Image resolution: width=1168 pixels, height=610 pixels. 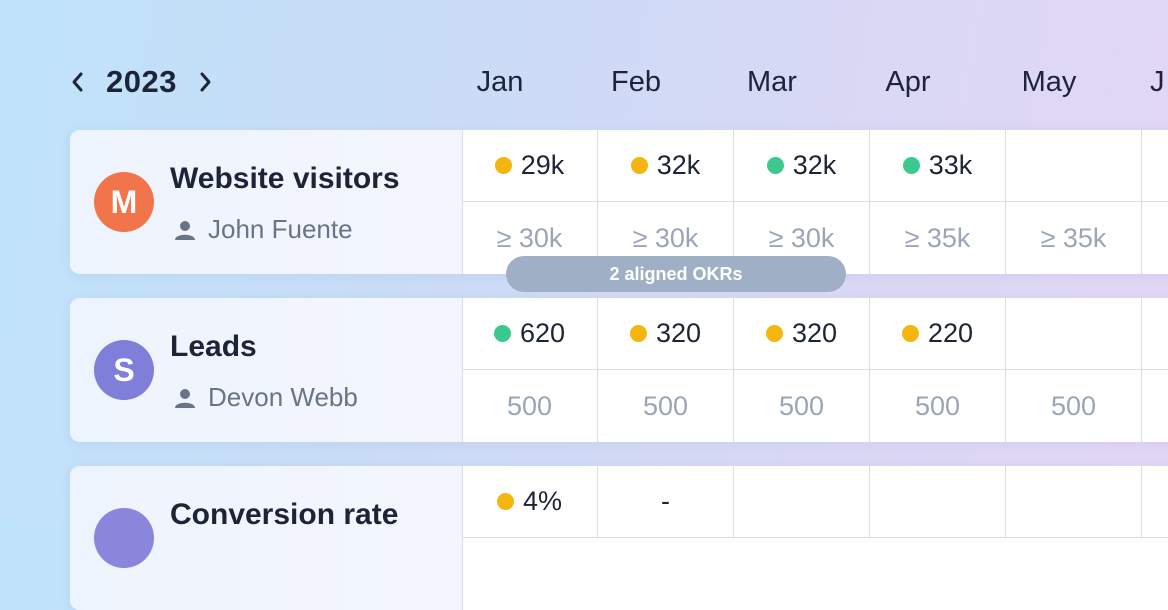 I want to click on actual-value: -, so click(x=665, y=501).